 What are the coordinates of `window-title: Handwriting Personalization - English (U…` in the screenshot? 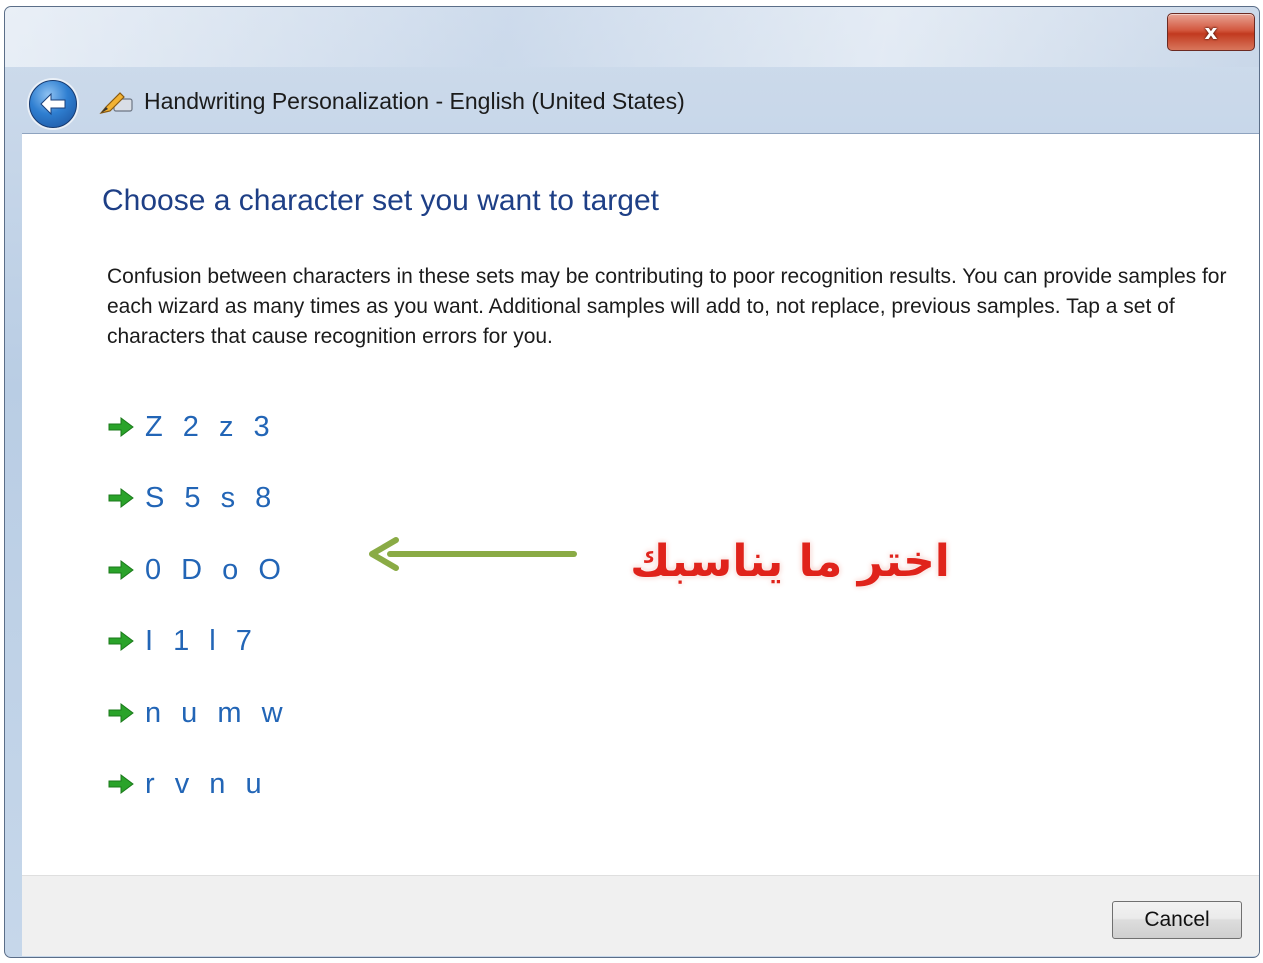 It's located at (414, 101).